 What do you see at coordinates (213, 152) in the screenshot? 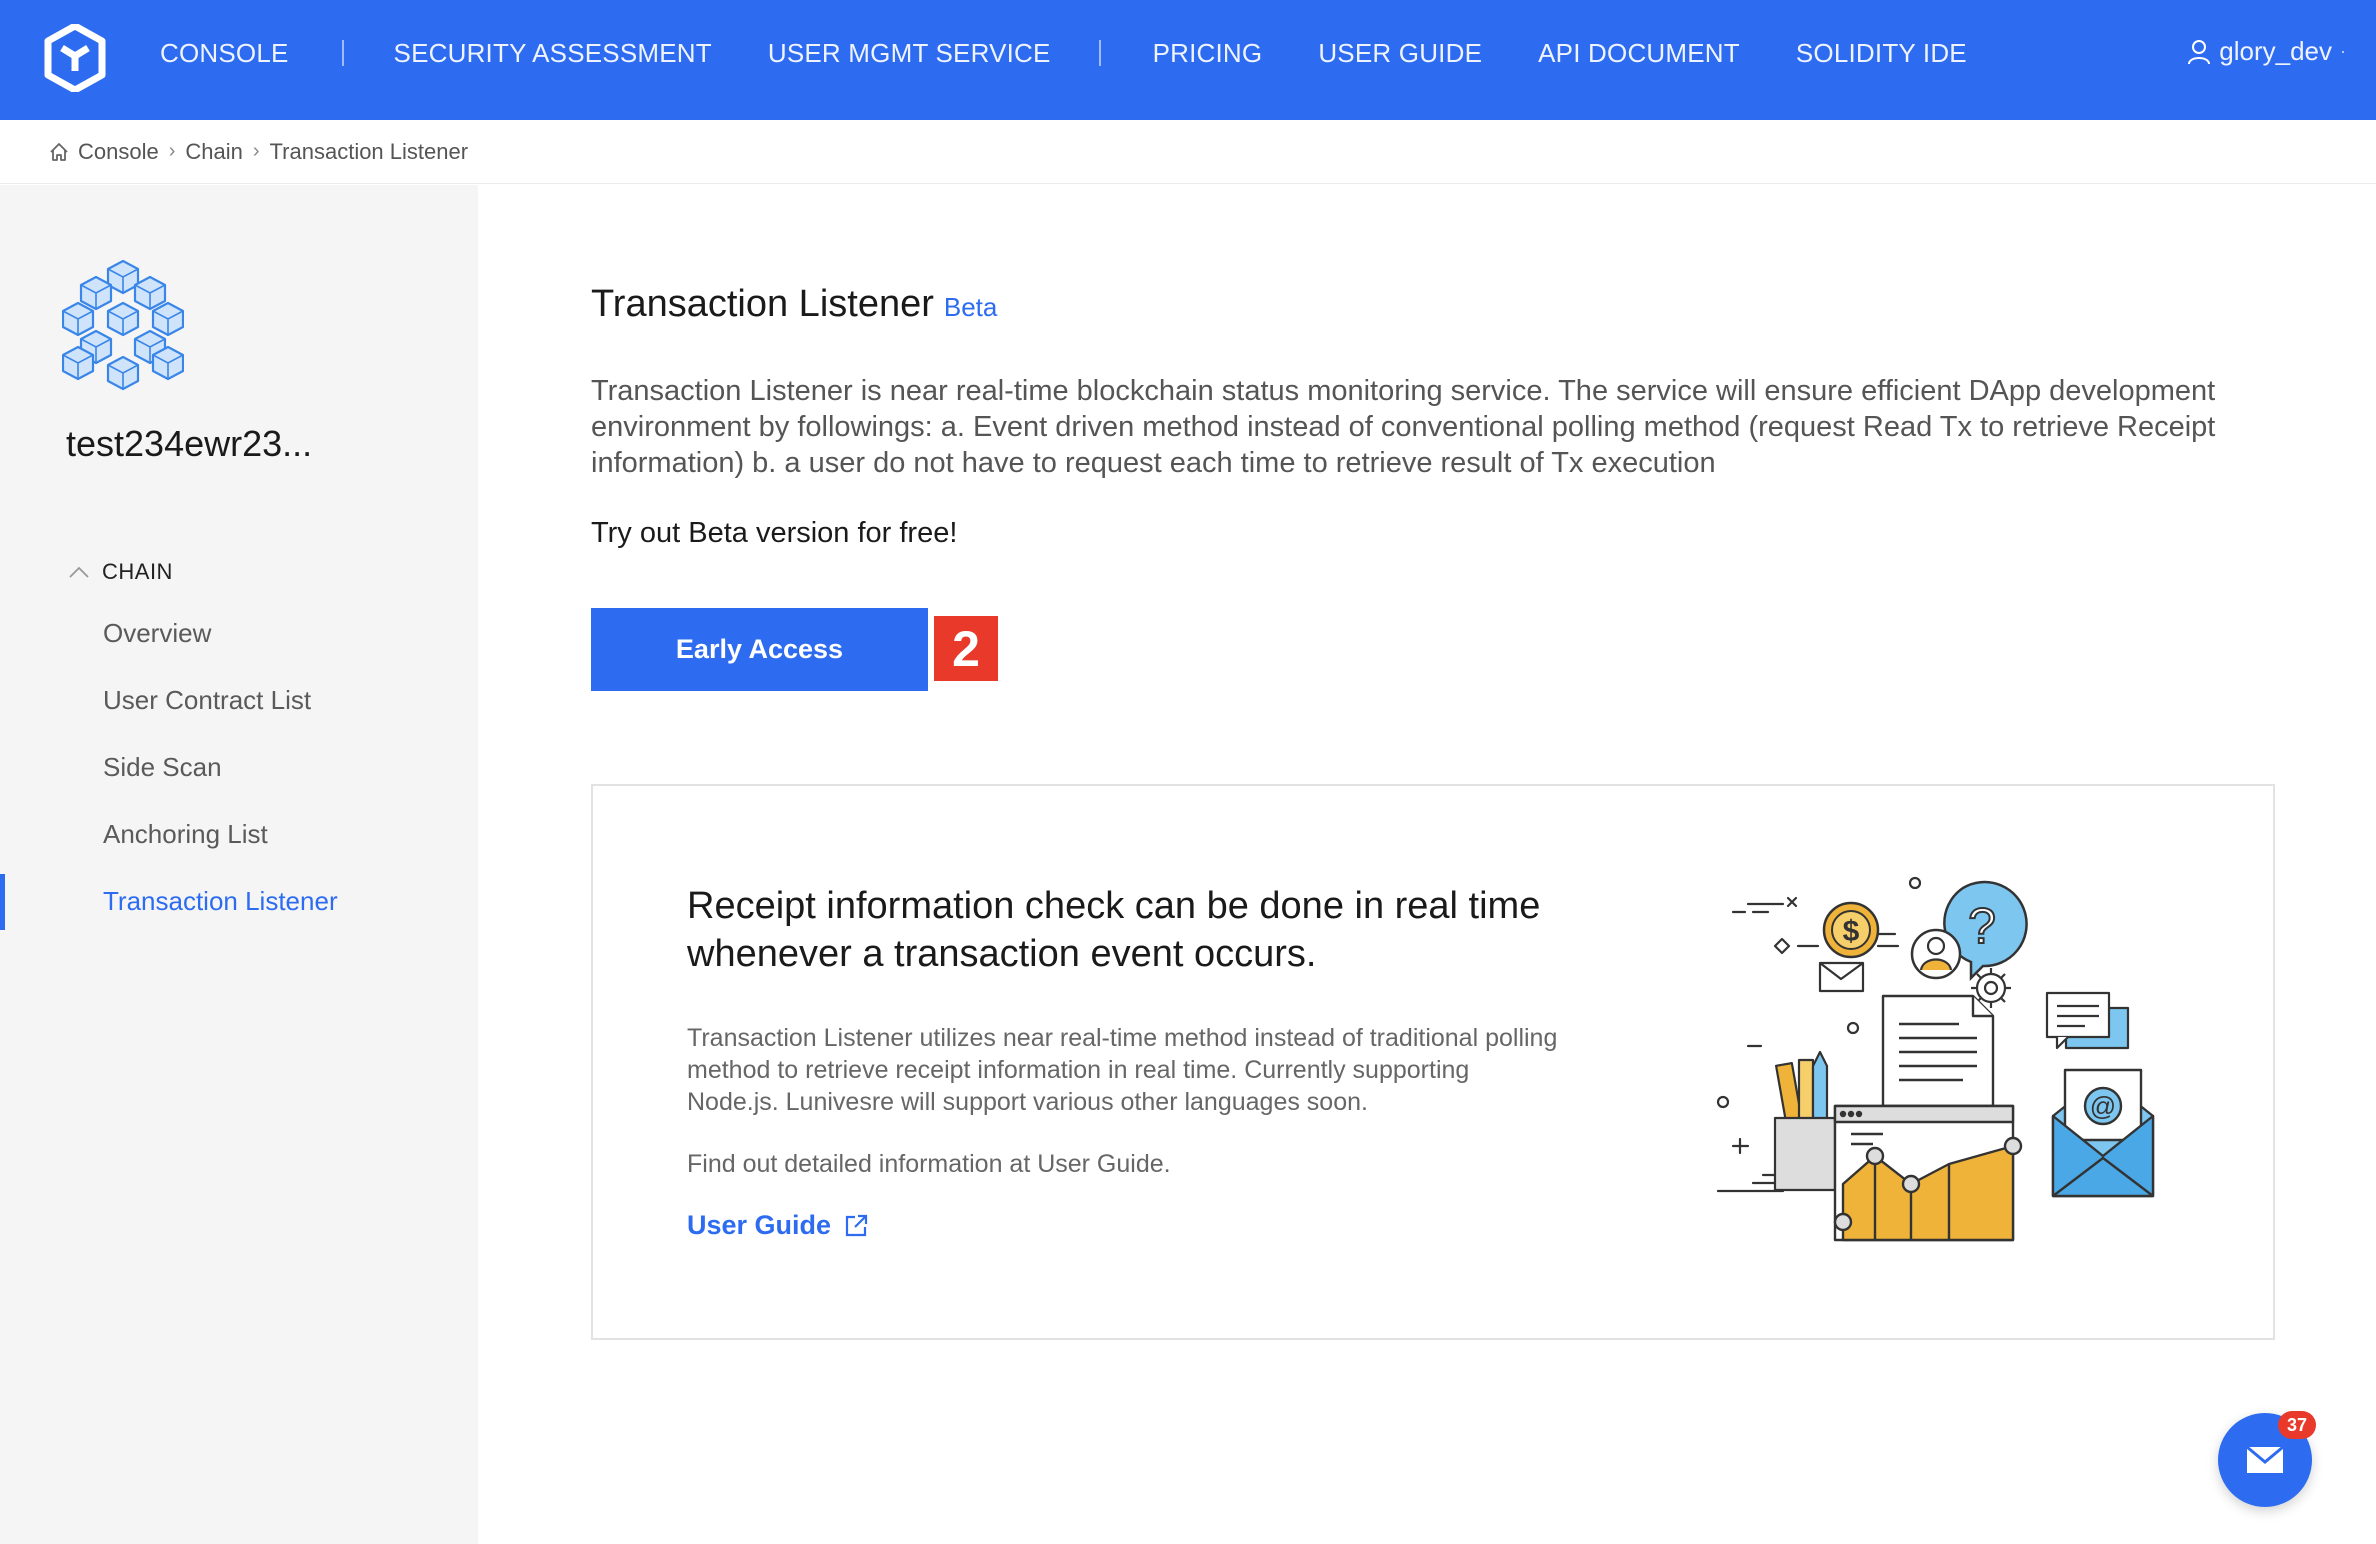
I see `breadcrumb-chain: Chain` at bounding box center [213, 152].